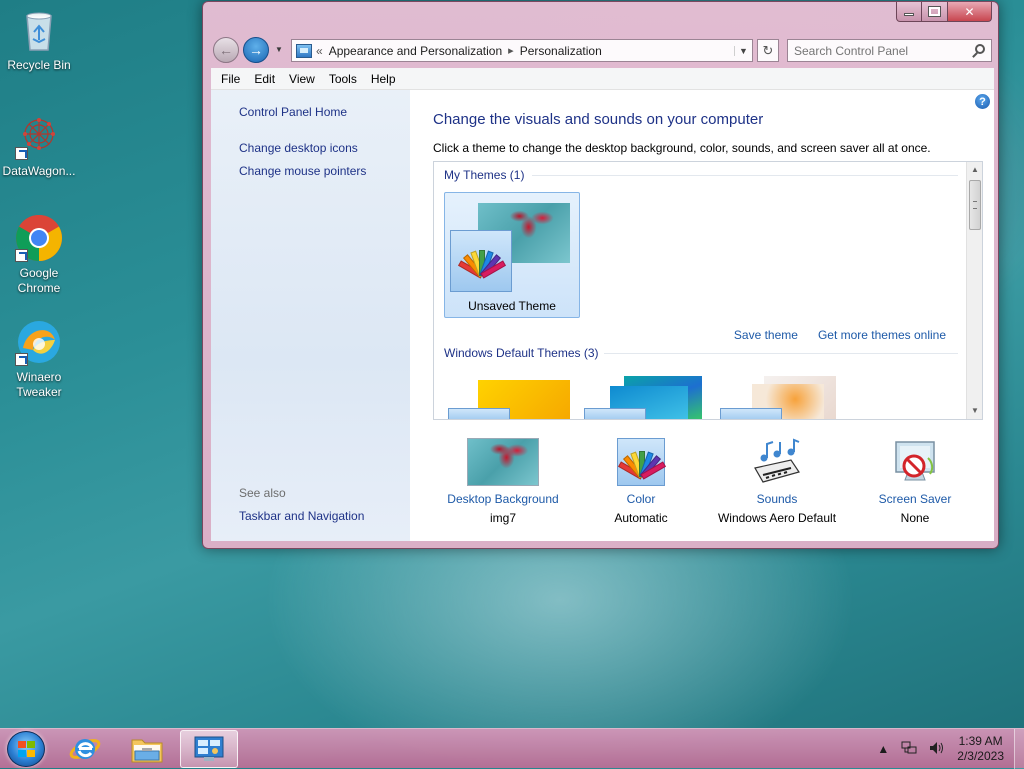  I want to click on forward-button: →, so click(256, 50).